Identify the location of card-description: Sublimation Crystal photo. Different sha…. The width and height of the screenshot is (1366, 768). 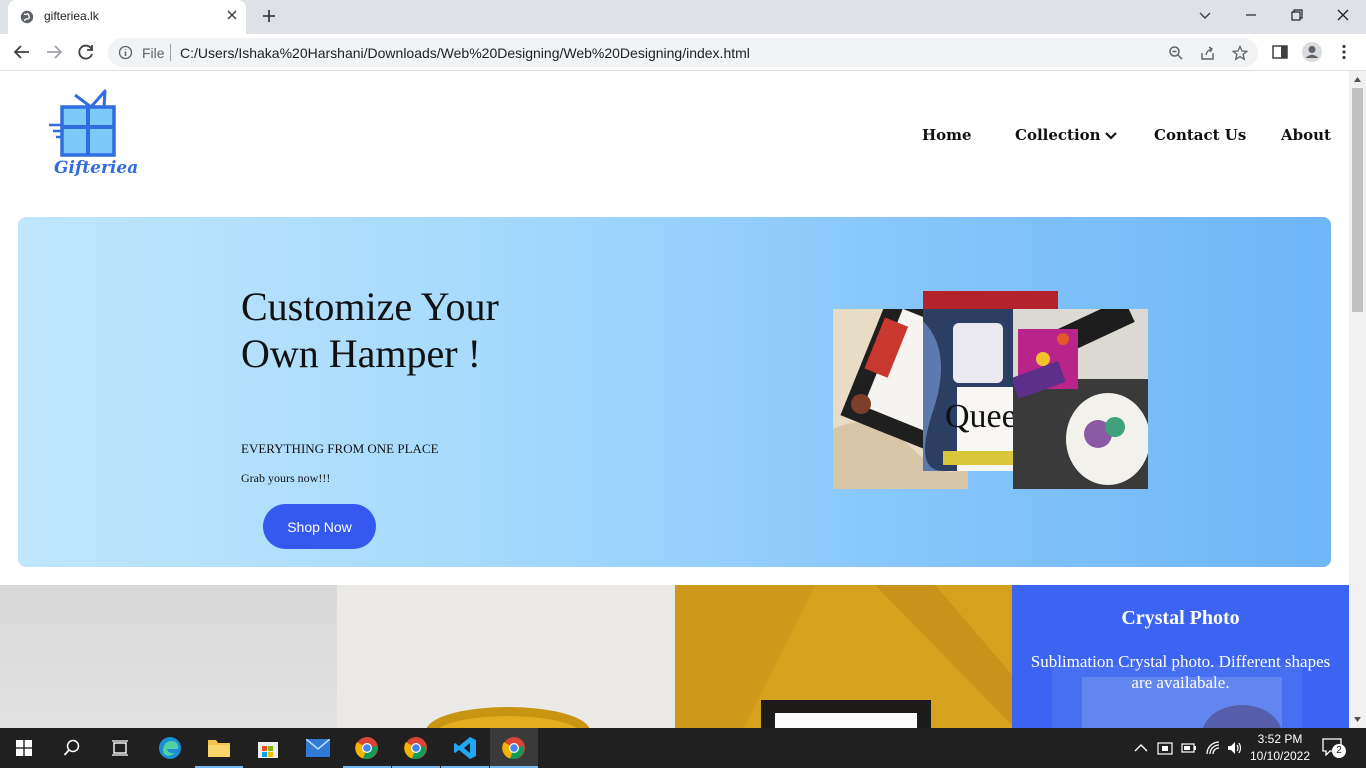
(1180, 672).